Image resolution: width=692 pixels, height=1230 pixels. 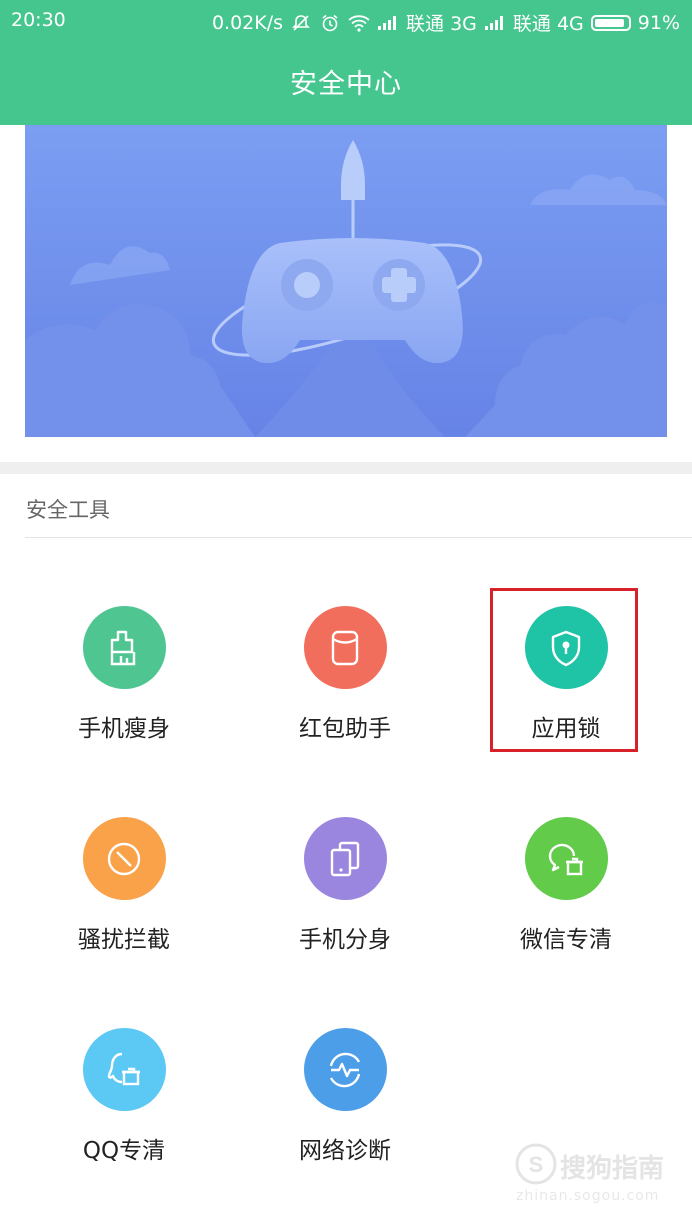 I want to click on section-underline, so click(x=358, y=537).